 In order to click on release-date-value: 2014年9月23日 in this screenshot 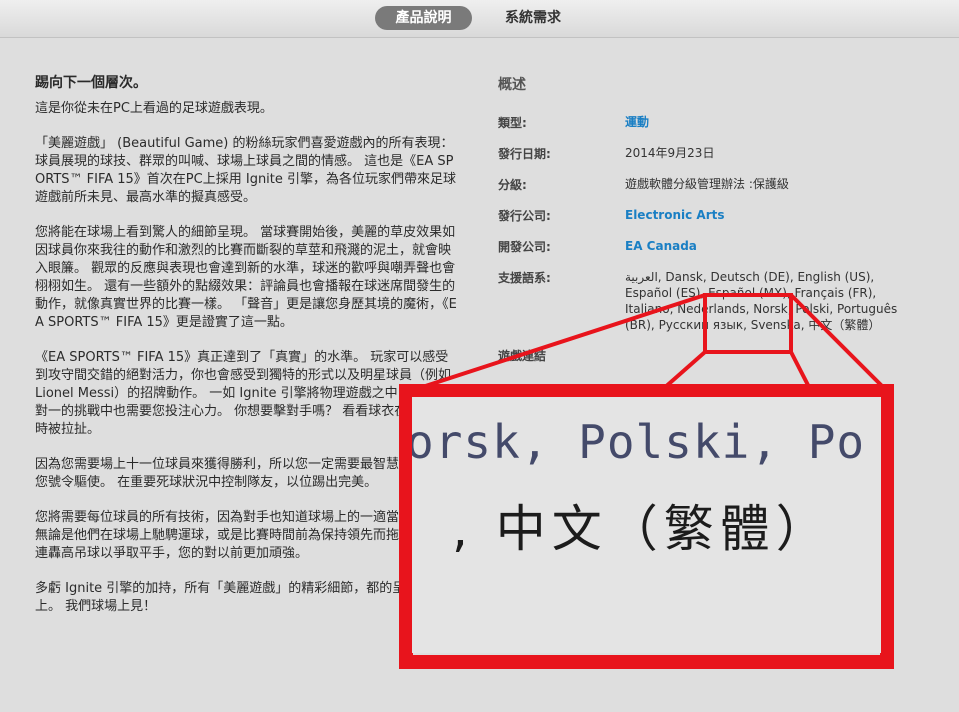, I will do `click(670, 153)`.